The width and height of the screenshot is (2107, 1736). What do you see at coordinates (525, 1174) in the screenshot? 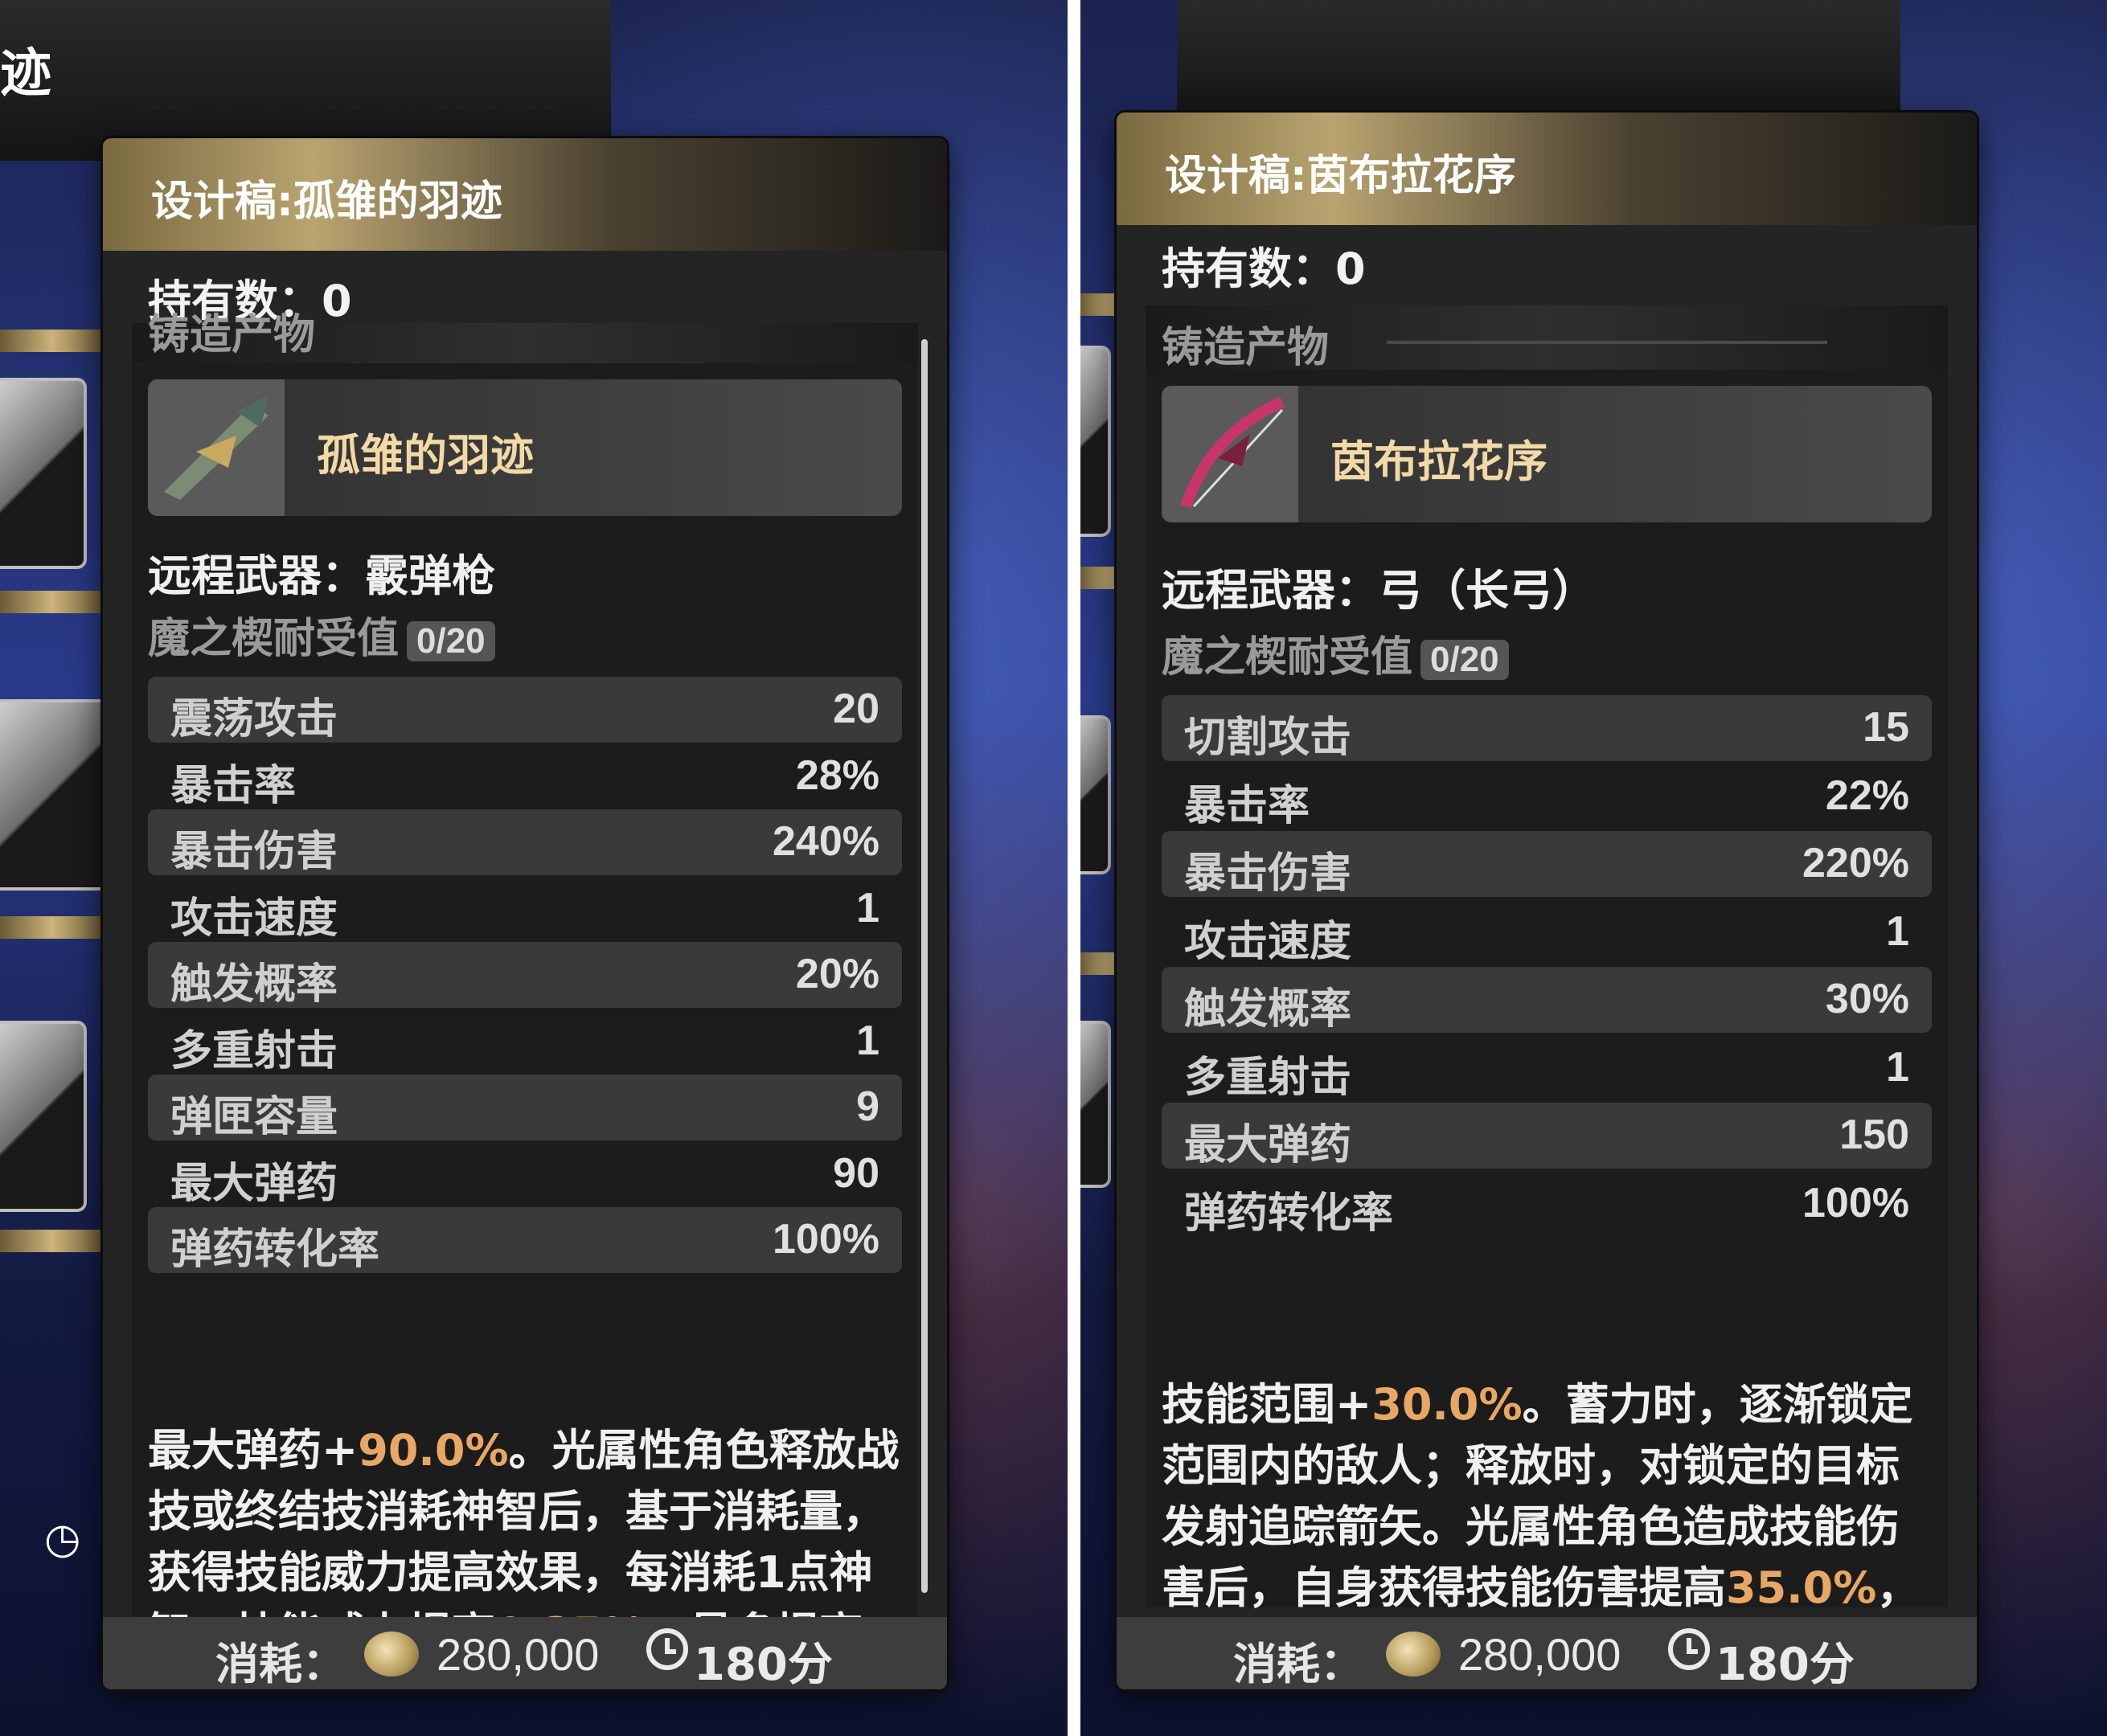
I see `stat-row: 最大弹药 90` at bounding box center [525, 1174].